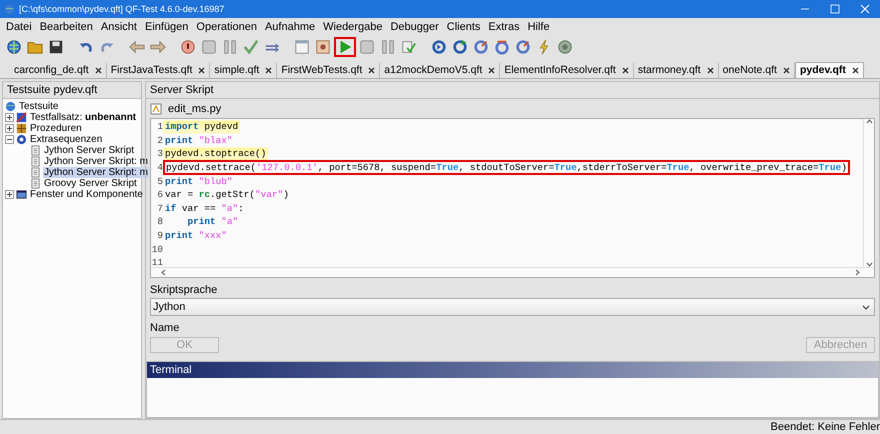  I want to click on line-number: 4, so click(159, 168).